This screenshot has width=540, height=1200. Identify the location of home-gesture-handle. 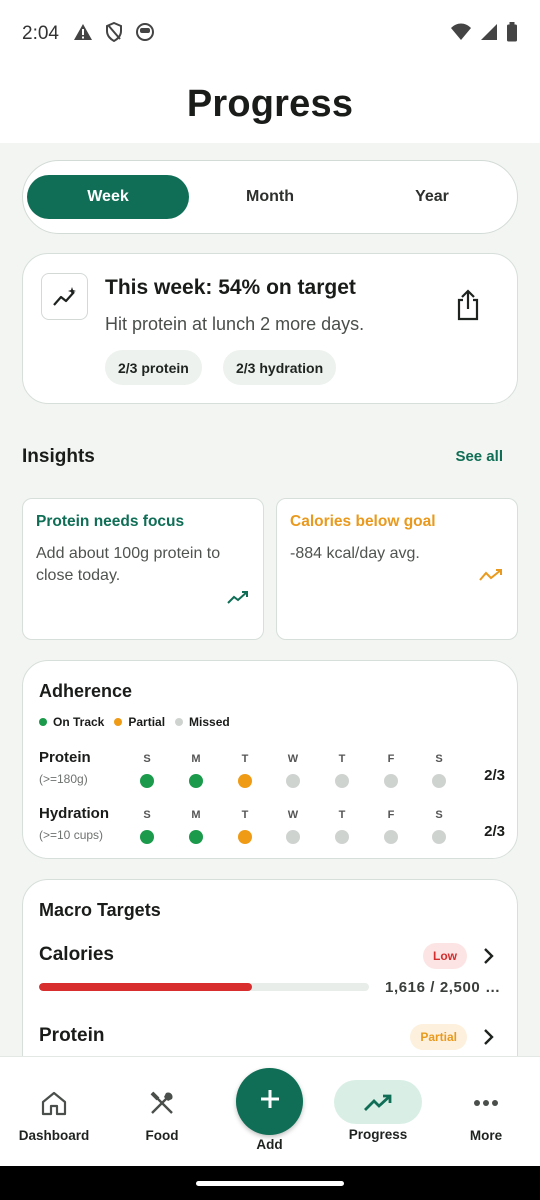
(270, 1183).